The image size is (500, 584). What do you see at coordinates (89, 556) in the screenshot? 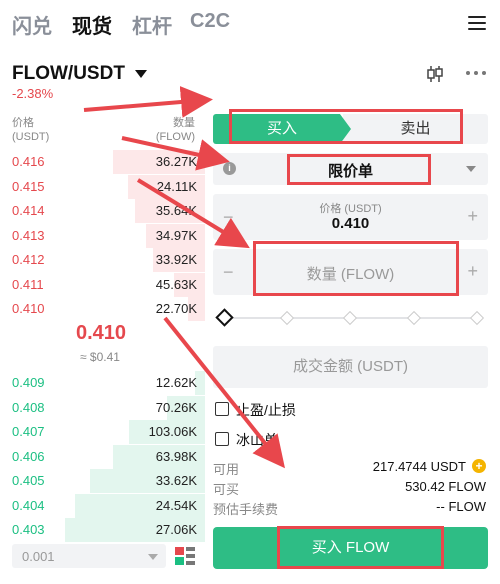
I see `precision-select: 0.001` at bounding box center [89, 556].